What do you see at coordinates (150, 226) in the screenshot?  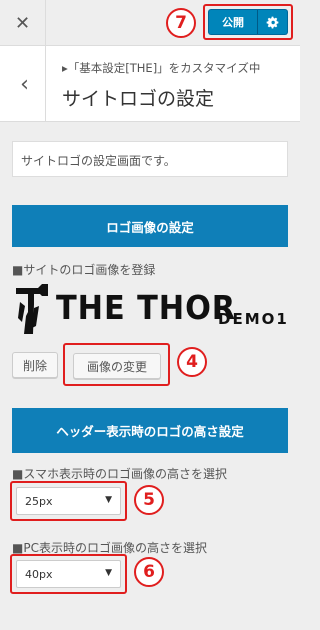 I see `logo-section-heading: ロゴ画像の設定` at bounding box center [150, 226].